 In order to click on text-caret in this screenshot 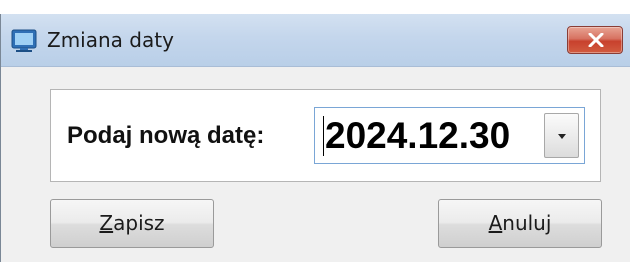, I will do `click(323, 136)`.